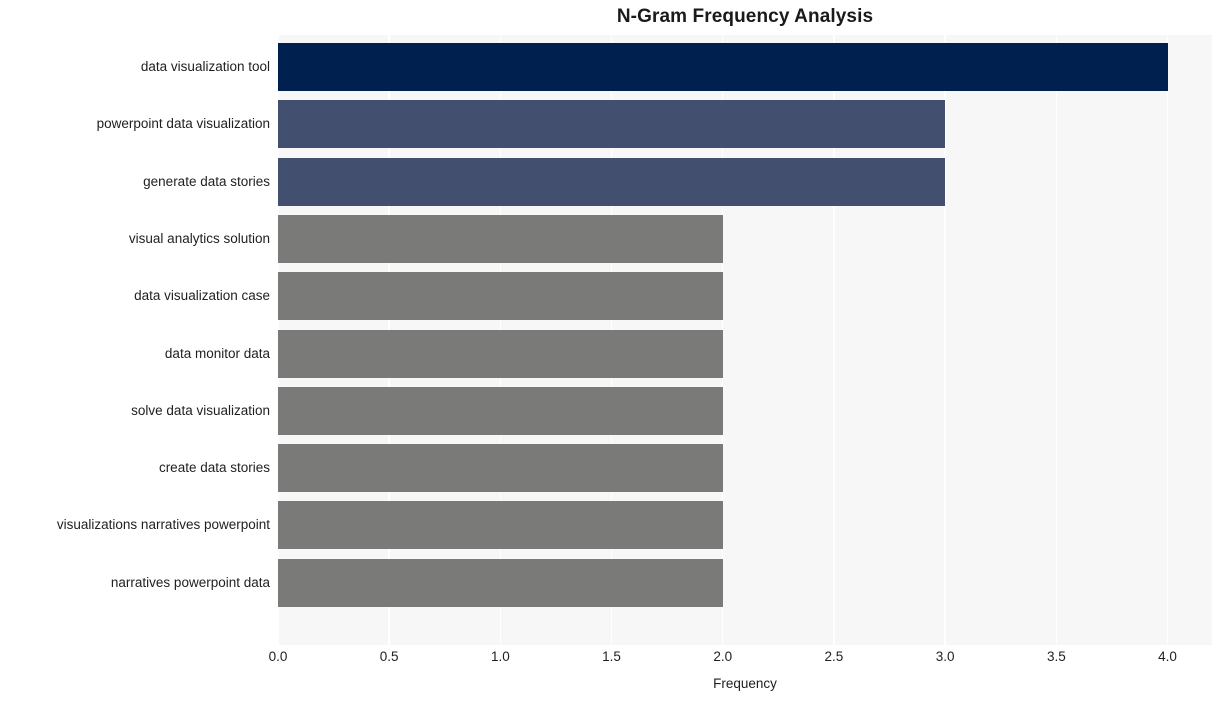 Image resolution: width=1217 pixels, height=701 pixels. Describe the element at coordinates (740, 660) in the screenshot. I see `x-axis-tick-labels: 0.0 0.5 1.0 1.5 2.0 2.5 3.0 3.5 4.0` at that location.